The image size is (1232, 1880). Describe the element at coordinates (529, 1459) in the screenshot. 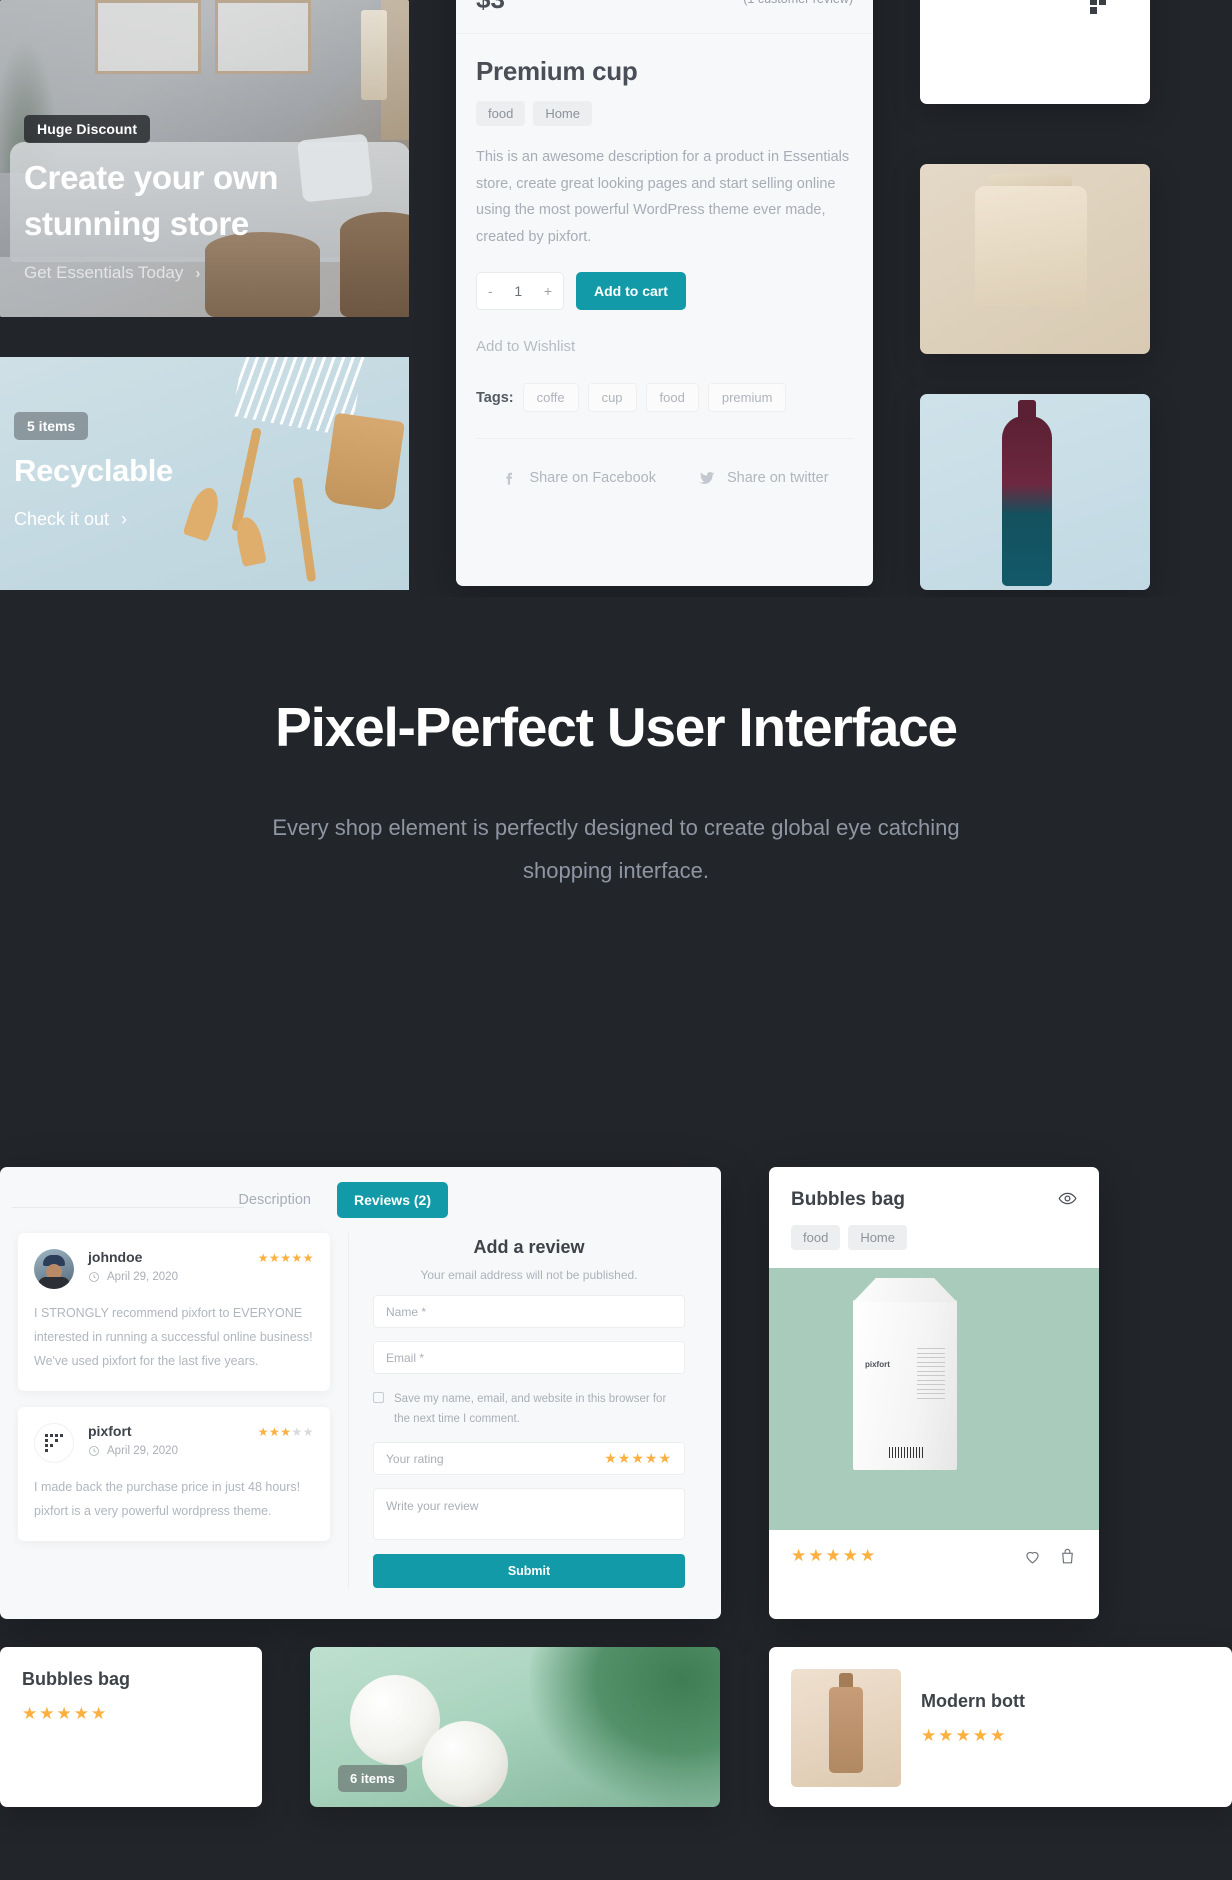

I see `rating-field: Your rating ★★★★★` at that location.